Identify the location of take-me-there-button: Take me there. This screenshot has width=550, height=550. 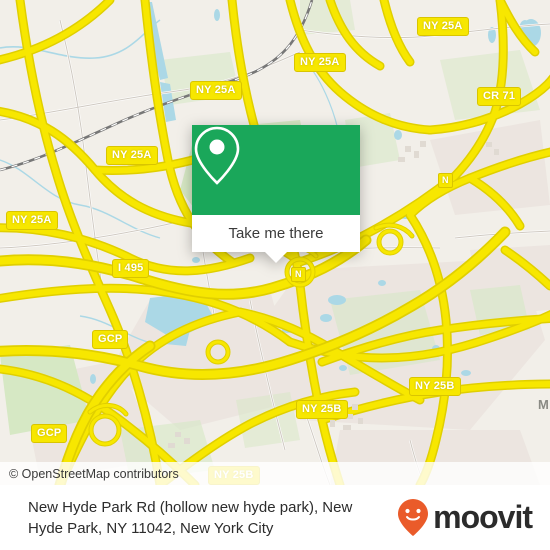
(276, 233).